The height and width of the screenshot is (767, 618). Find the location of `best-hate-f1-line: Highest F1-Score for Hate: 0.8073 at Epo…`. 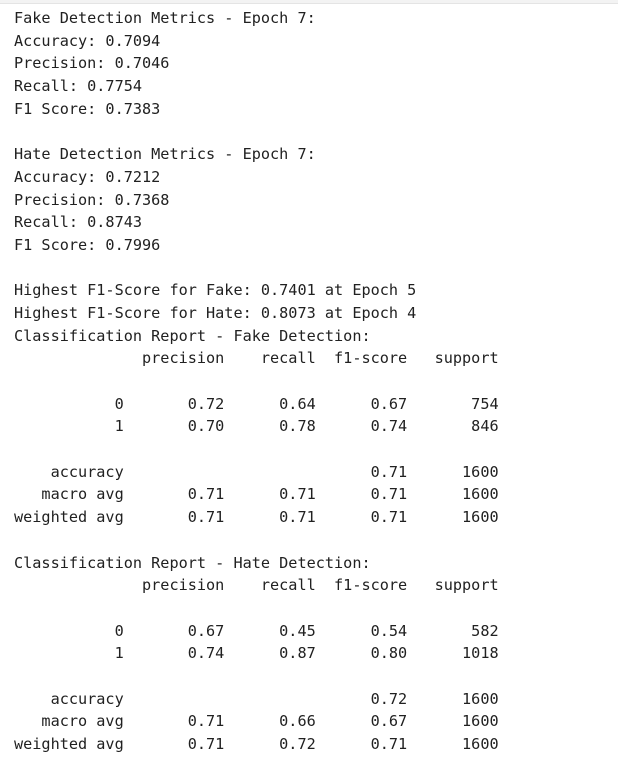

best-hate-f1-line: Highest F1-Score for Hate: 0.8073 at Epo… is located at coordinates (215, 312).